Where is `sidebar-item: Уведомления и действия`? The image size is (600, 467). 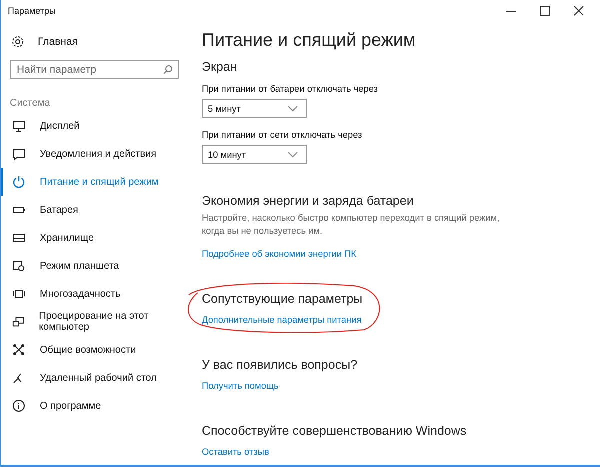 sidebar-item: Уведомления и действия is located at coordinates (96, 154).